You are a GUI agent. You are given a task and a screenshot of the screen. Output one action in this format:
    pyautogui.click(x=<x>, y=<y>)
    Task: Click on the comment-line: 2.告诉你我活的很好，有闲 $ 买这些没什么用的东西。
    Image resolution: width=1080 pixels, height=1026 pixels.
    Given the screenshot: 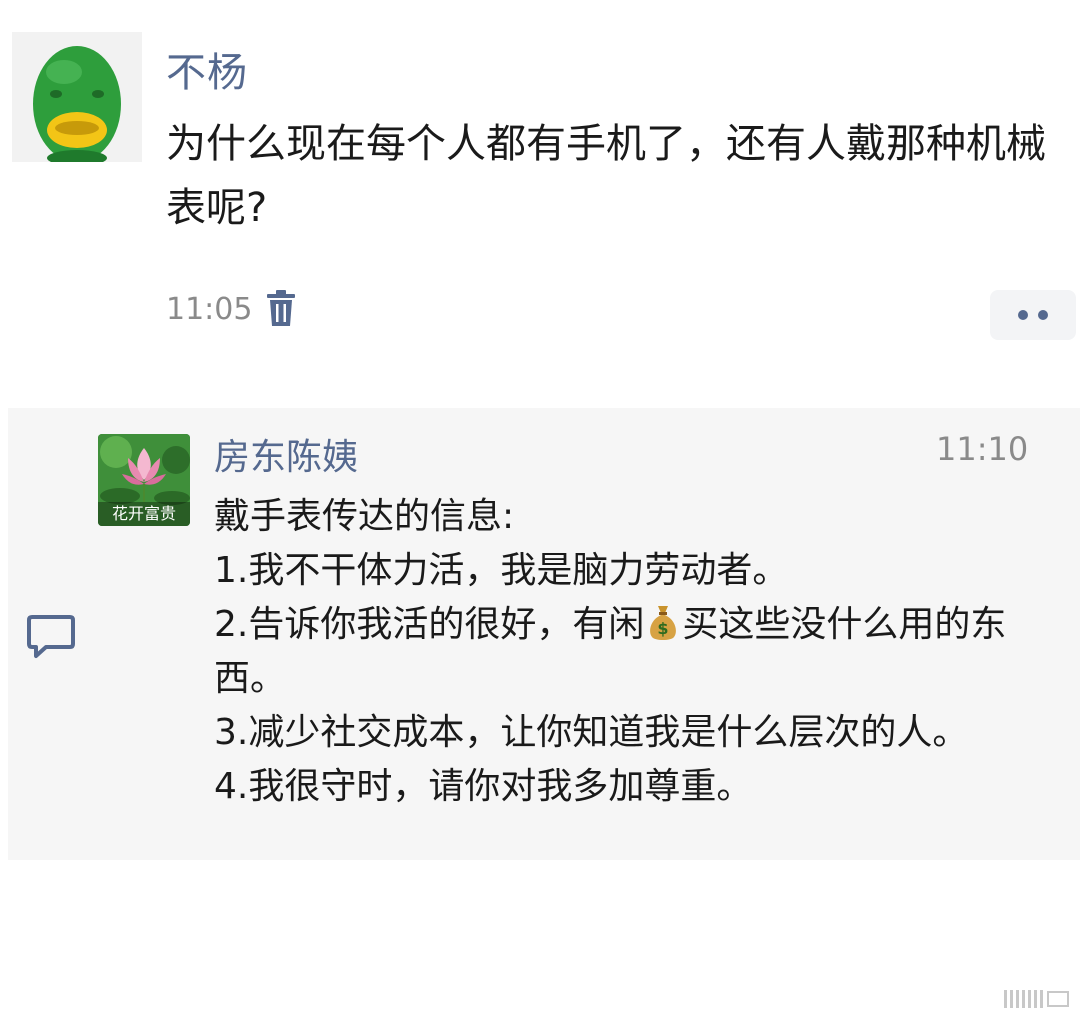 What is the action you would take?
    pyautogui.click(x=629, y=652)
    